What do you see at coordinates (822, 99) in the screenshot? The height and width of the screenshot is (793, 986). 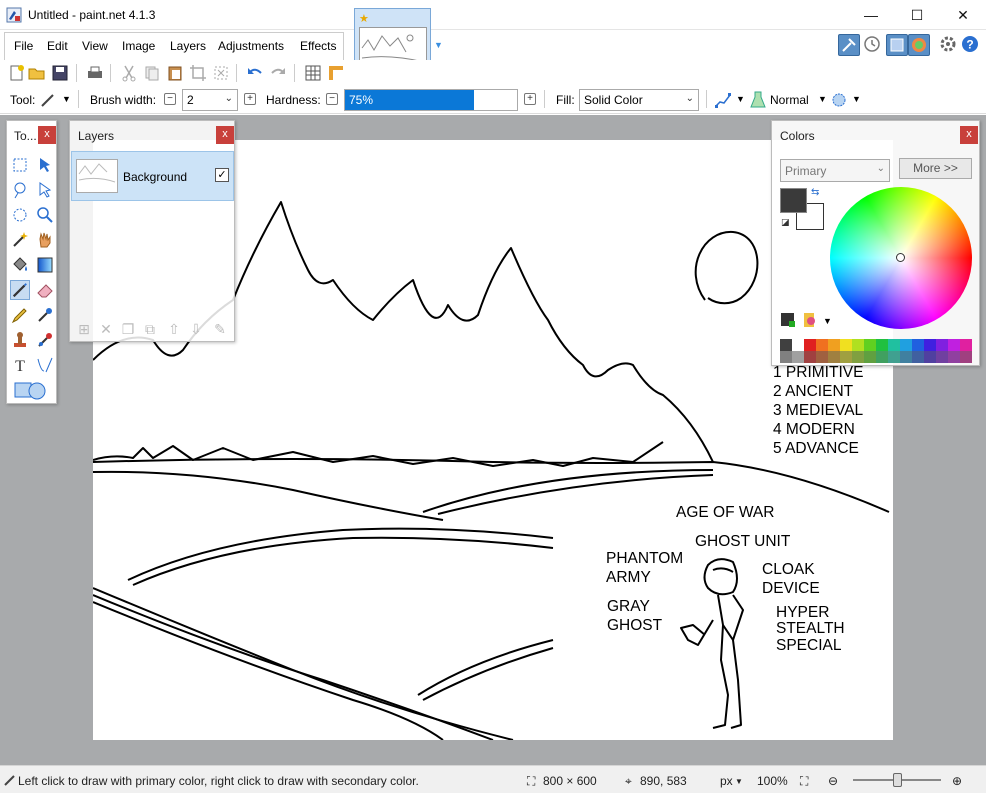 I see `blend-mode-dropdown-icon: ▼` at bounding box center [822, 99].